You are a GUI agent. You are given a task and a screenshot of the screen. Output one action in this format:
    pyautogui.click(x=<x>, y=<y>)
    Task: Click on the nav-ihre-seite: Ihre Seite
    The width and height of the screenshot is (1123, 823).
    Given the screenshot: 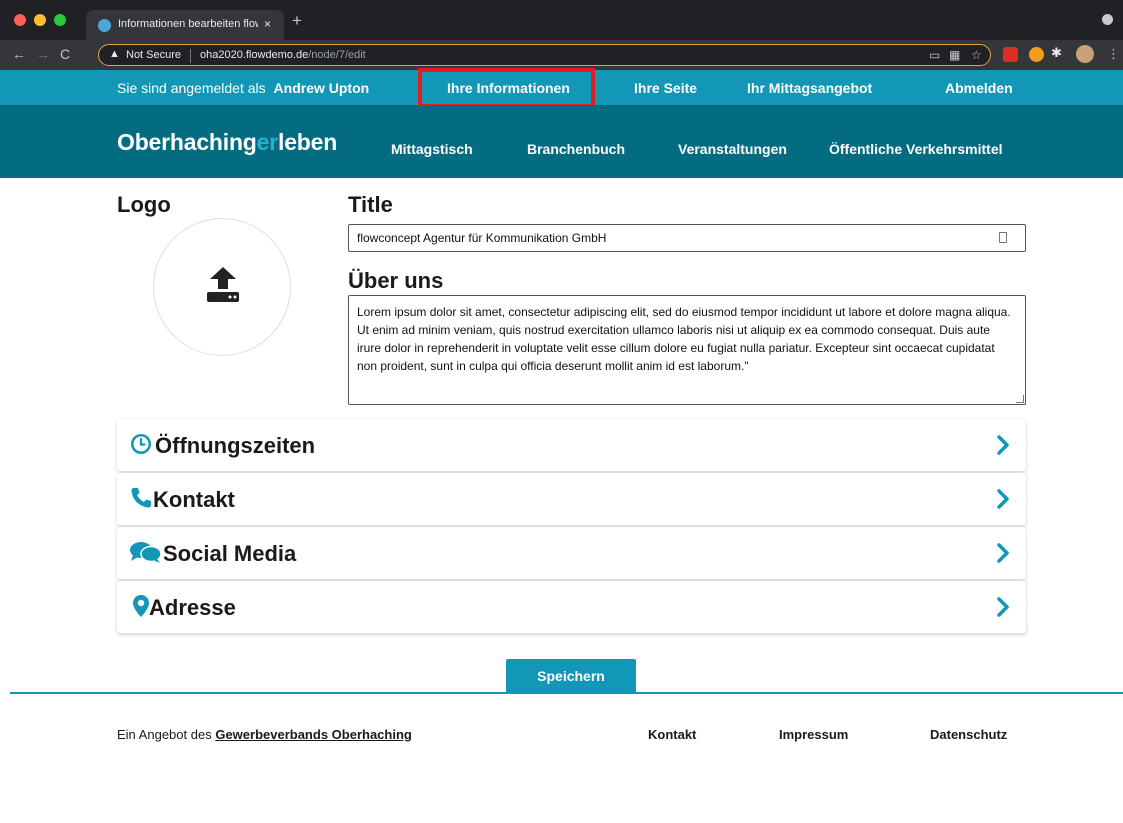 What is the action you would take?
    pyautogui.click(x=665, y=88)
    